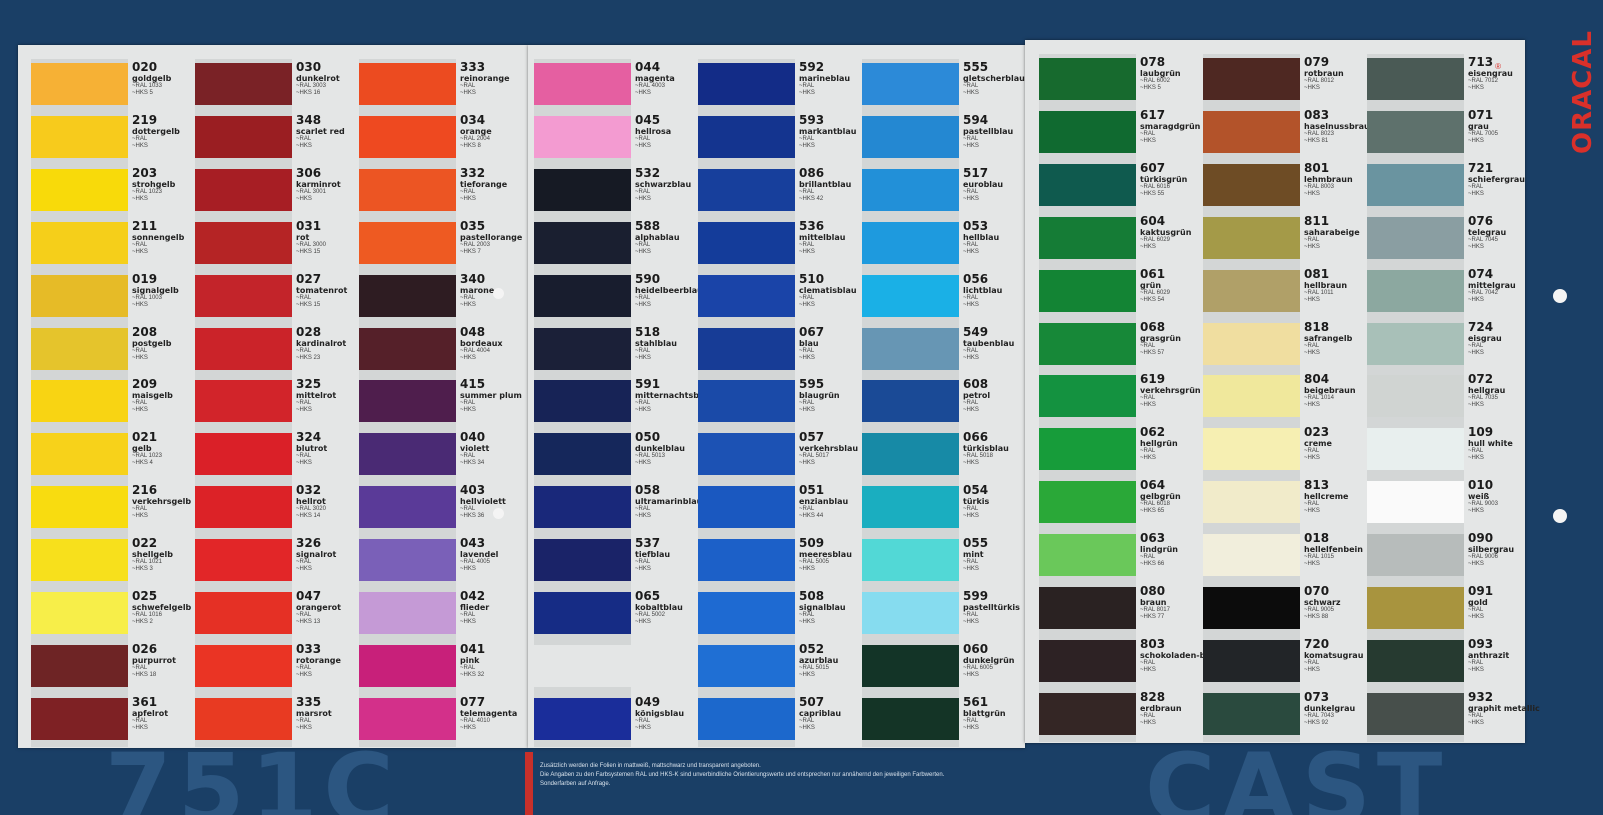 The height and width of the screenshot is (815, 1603). What do you see at coordinates (1319, 292) in the screenshot?
I see `swatch-ral: ~RAL 1011` at bounding box center [1319, 292].